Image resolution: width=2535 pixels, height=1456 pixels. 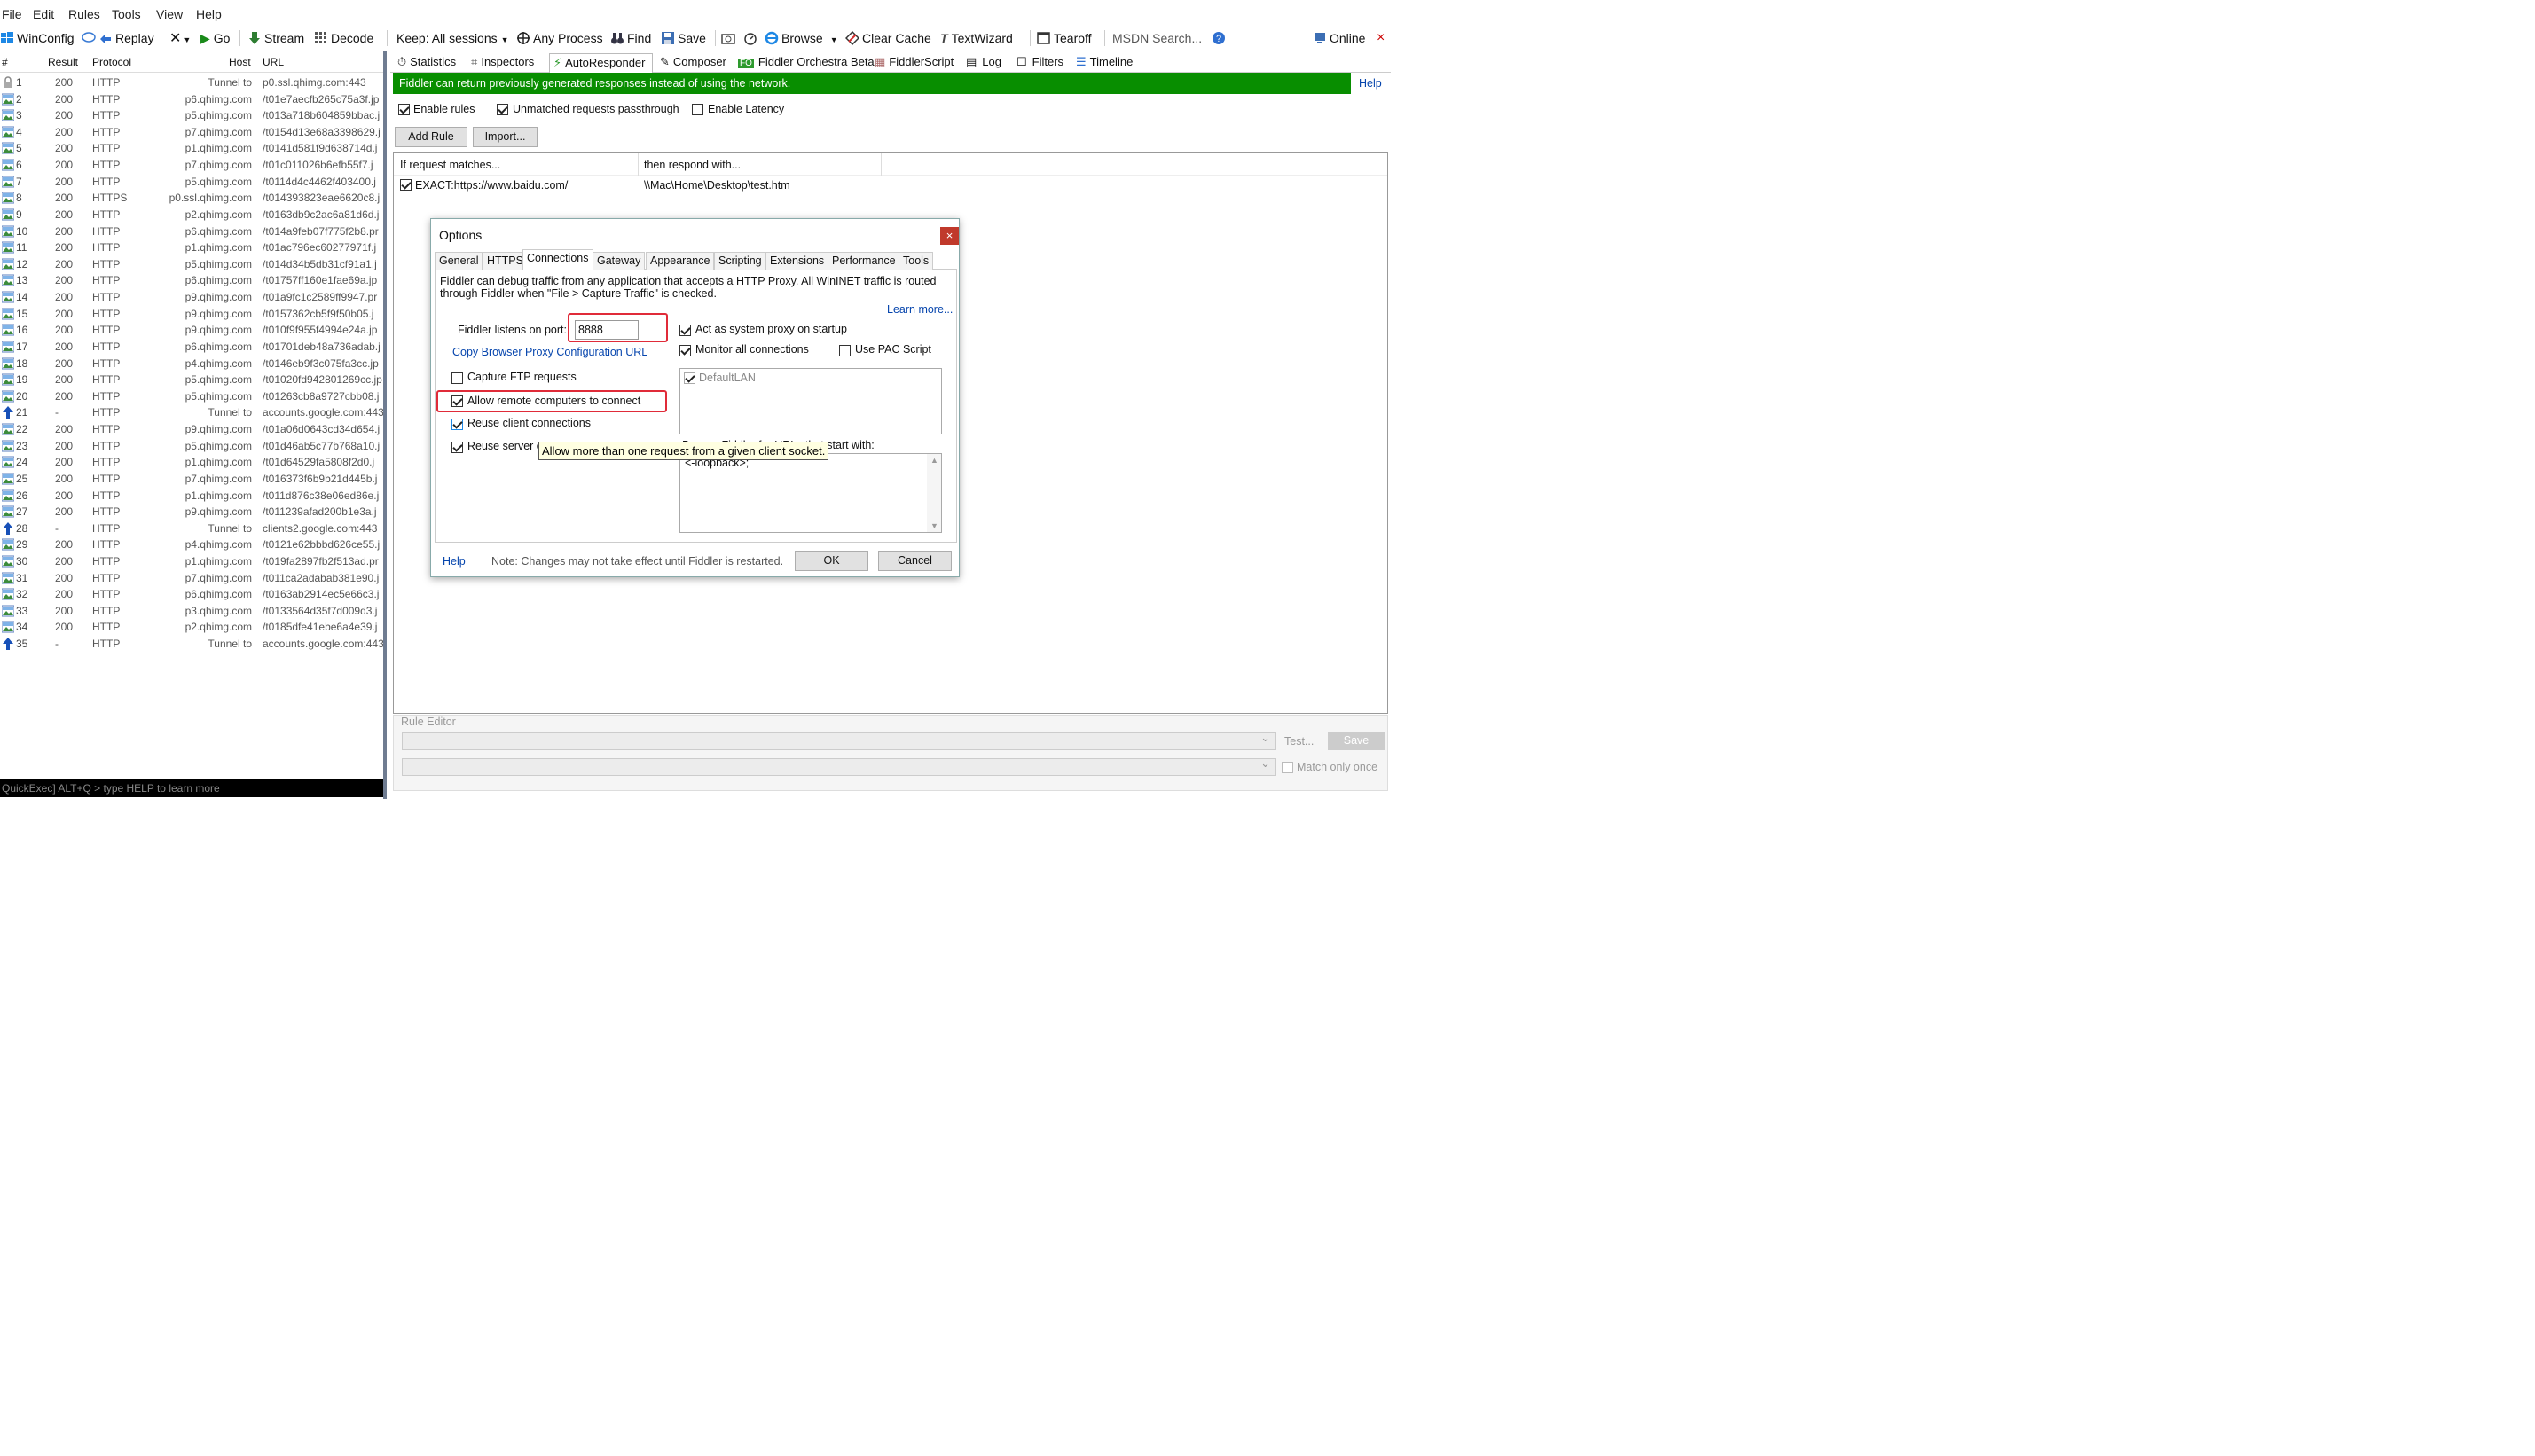 I want to click on table-row: 1 200 HTTP Tunnel to p0.ssl.qhimg.com:443, so click(x=191, y=82).